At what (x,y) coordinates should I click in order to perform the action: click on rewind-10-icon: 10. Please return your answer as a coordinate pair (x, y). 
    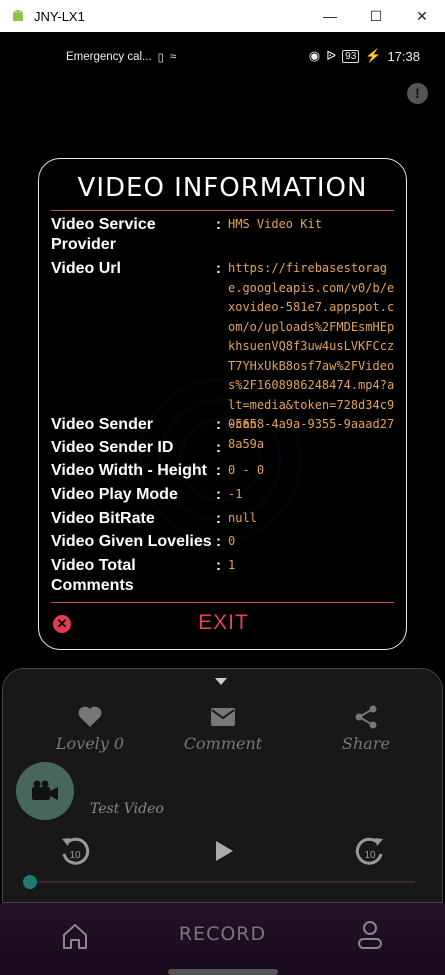
    Looking at the image, I should click on (75, 851).